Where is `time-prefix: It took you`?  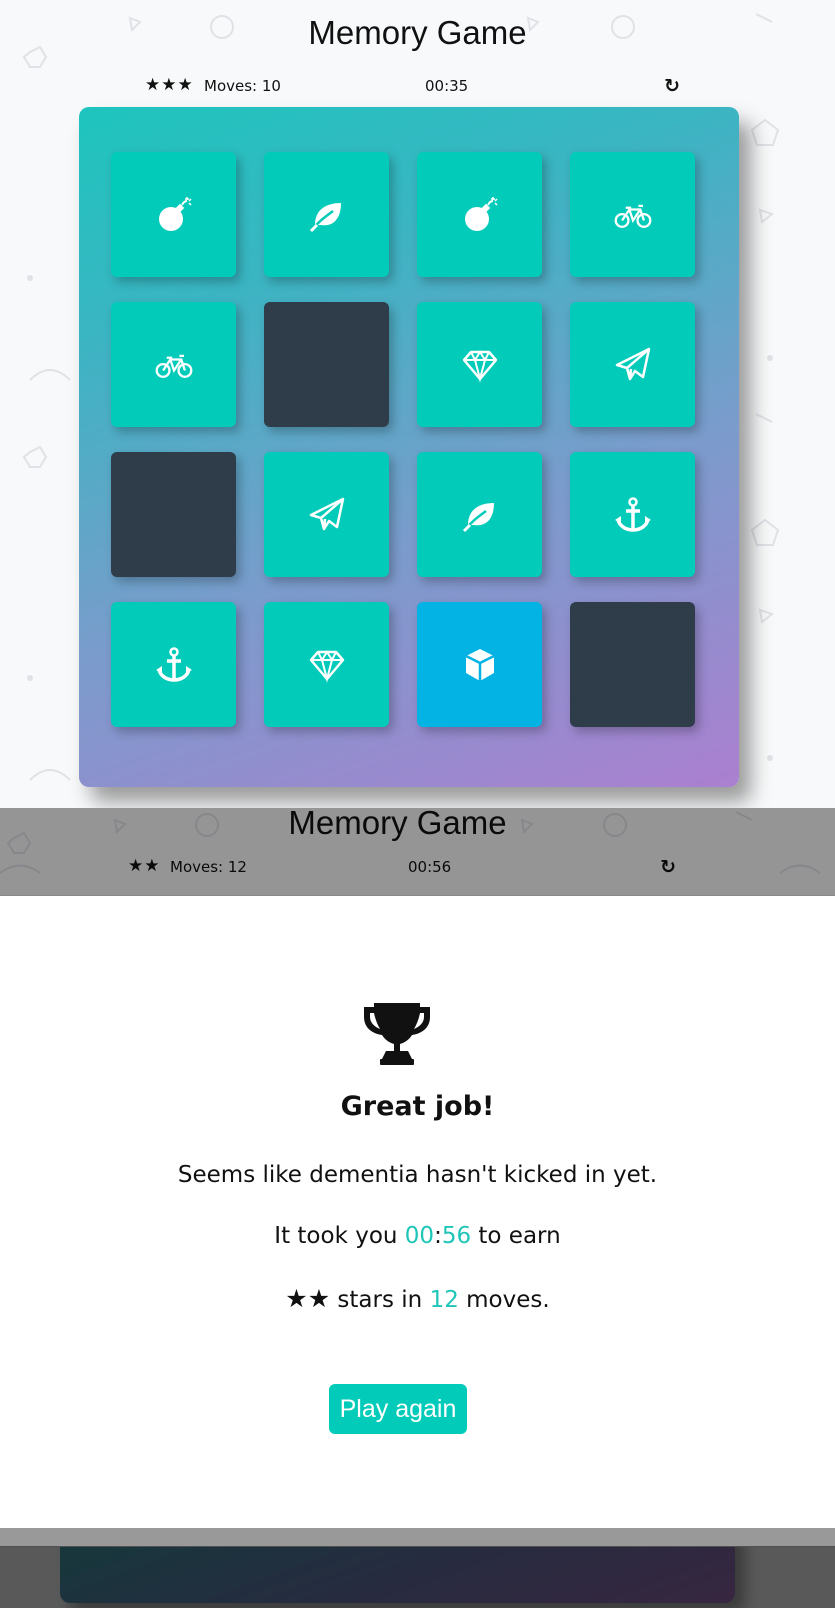 time-prefix: It took you is located at coordinates (339, 1236).